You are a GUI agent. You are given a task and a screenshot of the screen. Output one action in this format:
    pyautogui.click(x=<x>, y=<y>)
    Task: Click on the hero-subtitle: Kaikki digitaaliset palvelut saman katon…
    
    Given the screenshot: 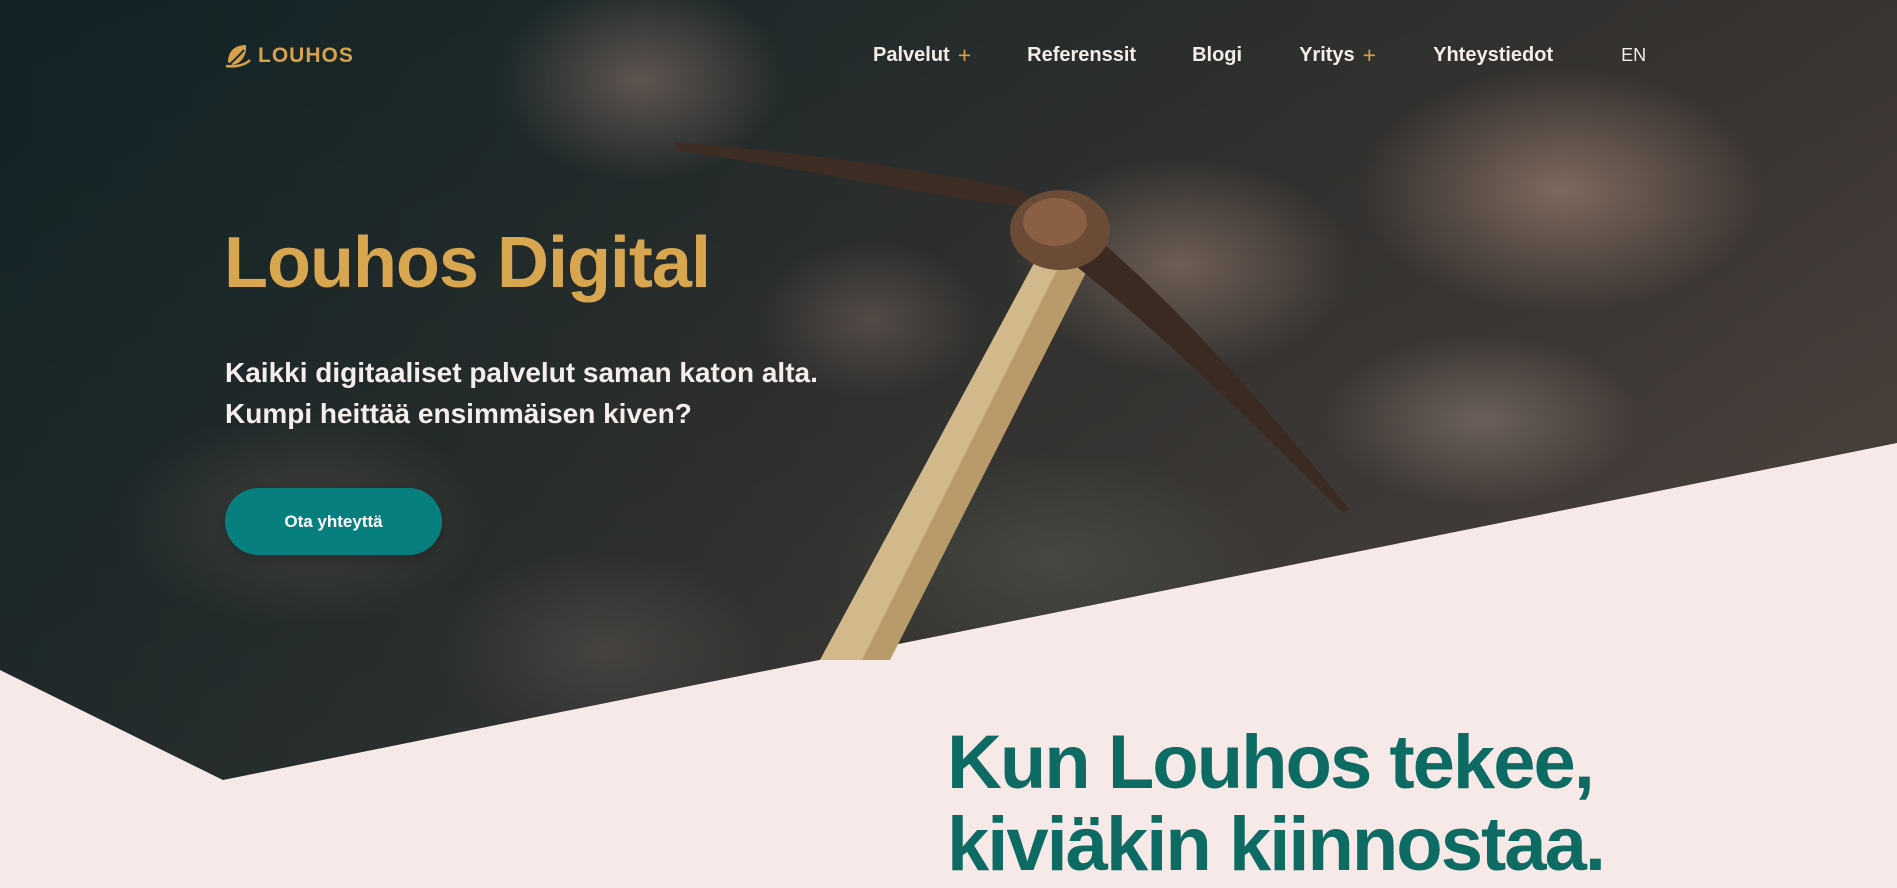 What is the action you would take?
    pyautogui.click(x=521, y=393)
    